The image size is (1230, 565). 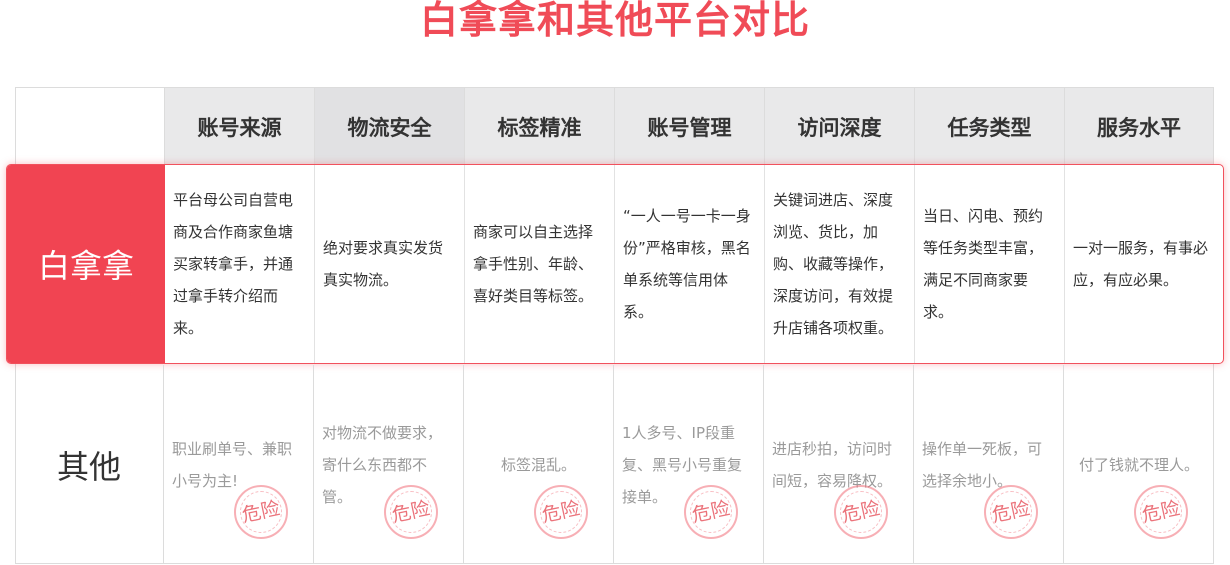 What do you see at coordinates (390, 126) in the screenshot?
I see `column-header-logistics-safety: 物流安全` at bounding box center [390, 126].